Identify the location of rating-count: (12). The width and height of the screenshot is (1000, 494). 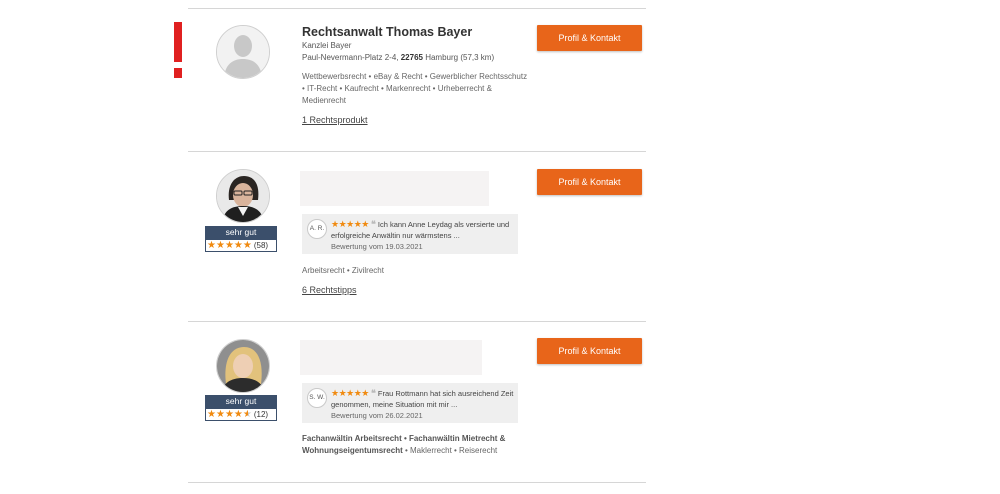
(261, 415).